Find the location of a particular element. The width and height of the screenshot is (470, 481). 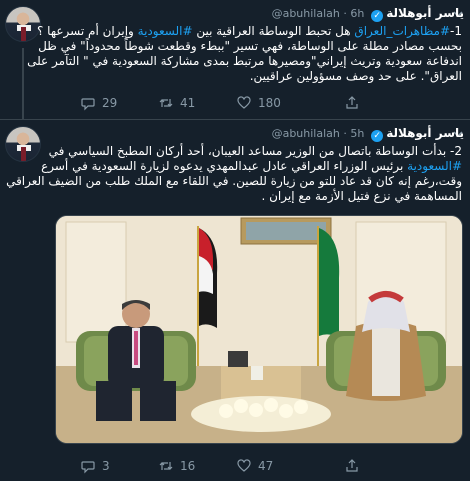

retweet-button: 41 is located at coordinates (176, 103).